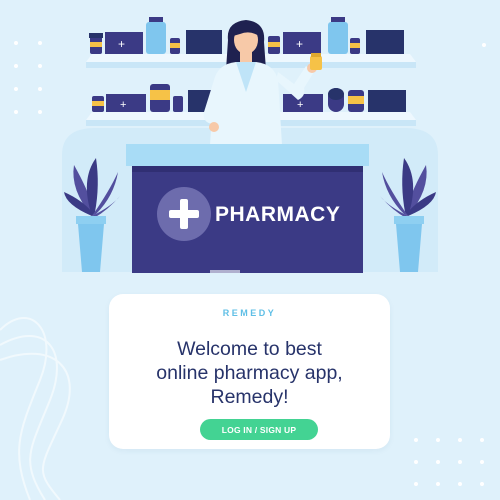 The height and width of the screenshot is (500, 500). What do you see at coordinates (184, 214) in the screenshot?
I see `plus-cross-icon` at bounding box center [184, 214].